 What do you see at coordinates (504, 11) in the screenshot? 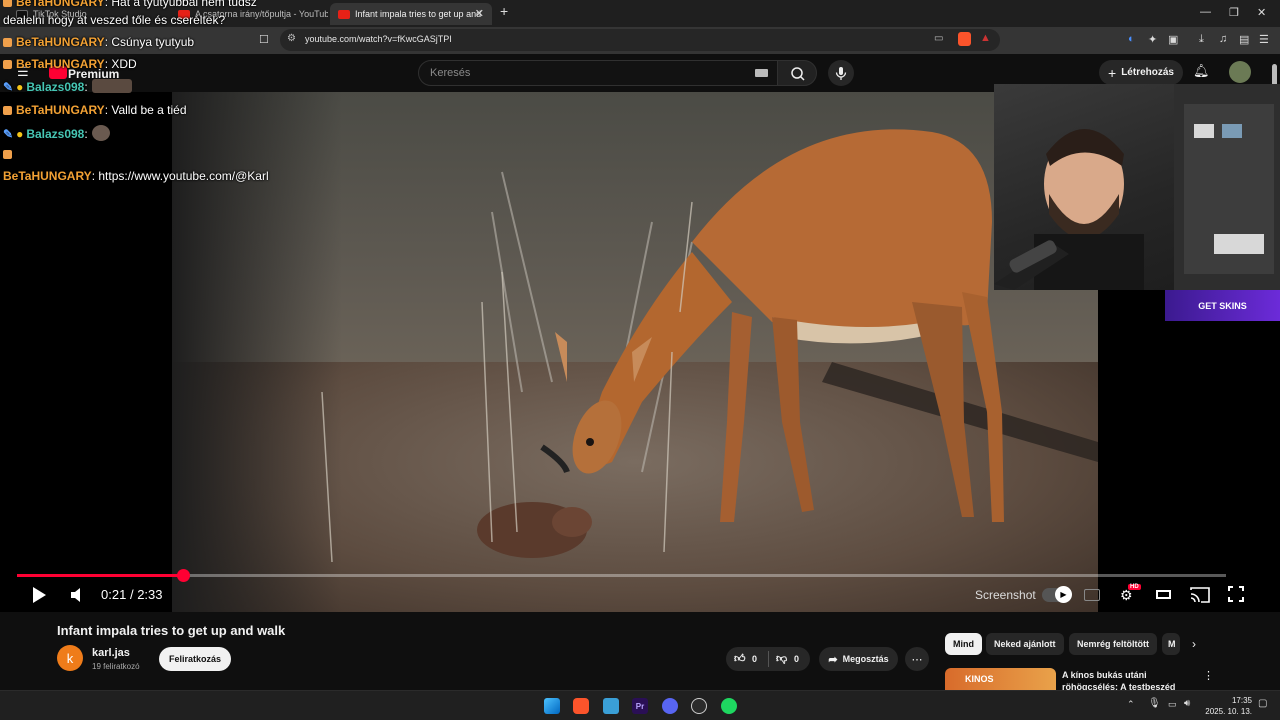
I see `new-tab-icon: +` at bounding box center [504, 11].